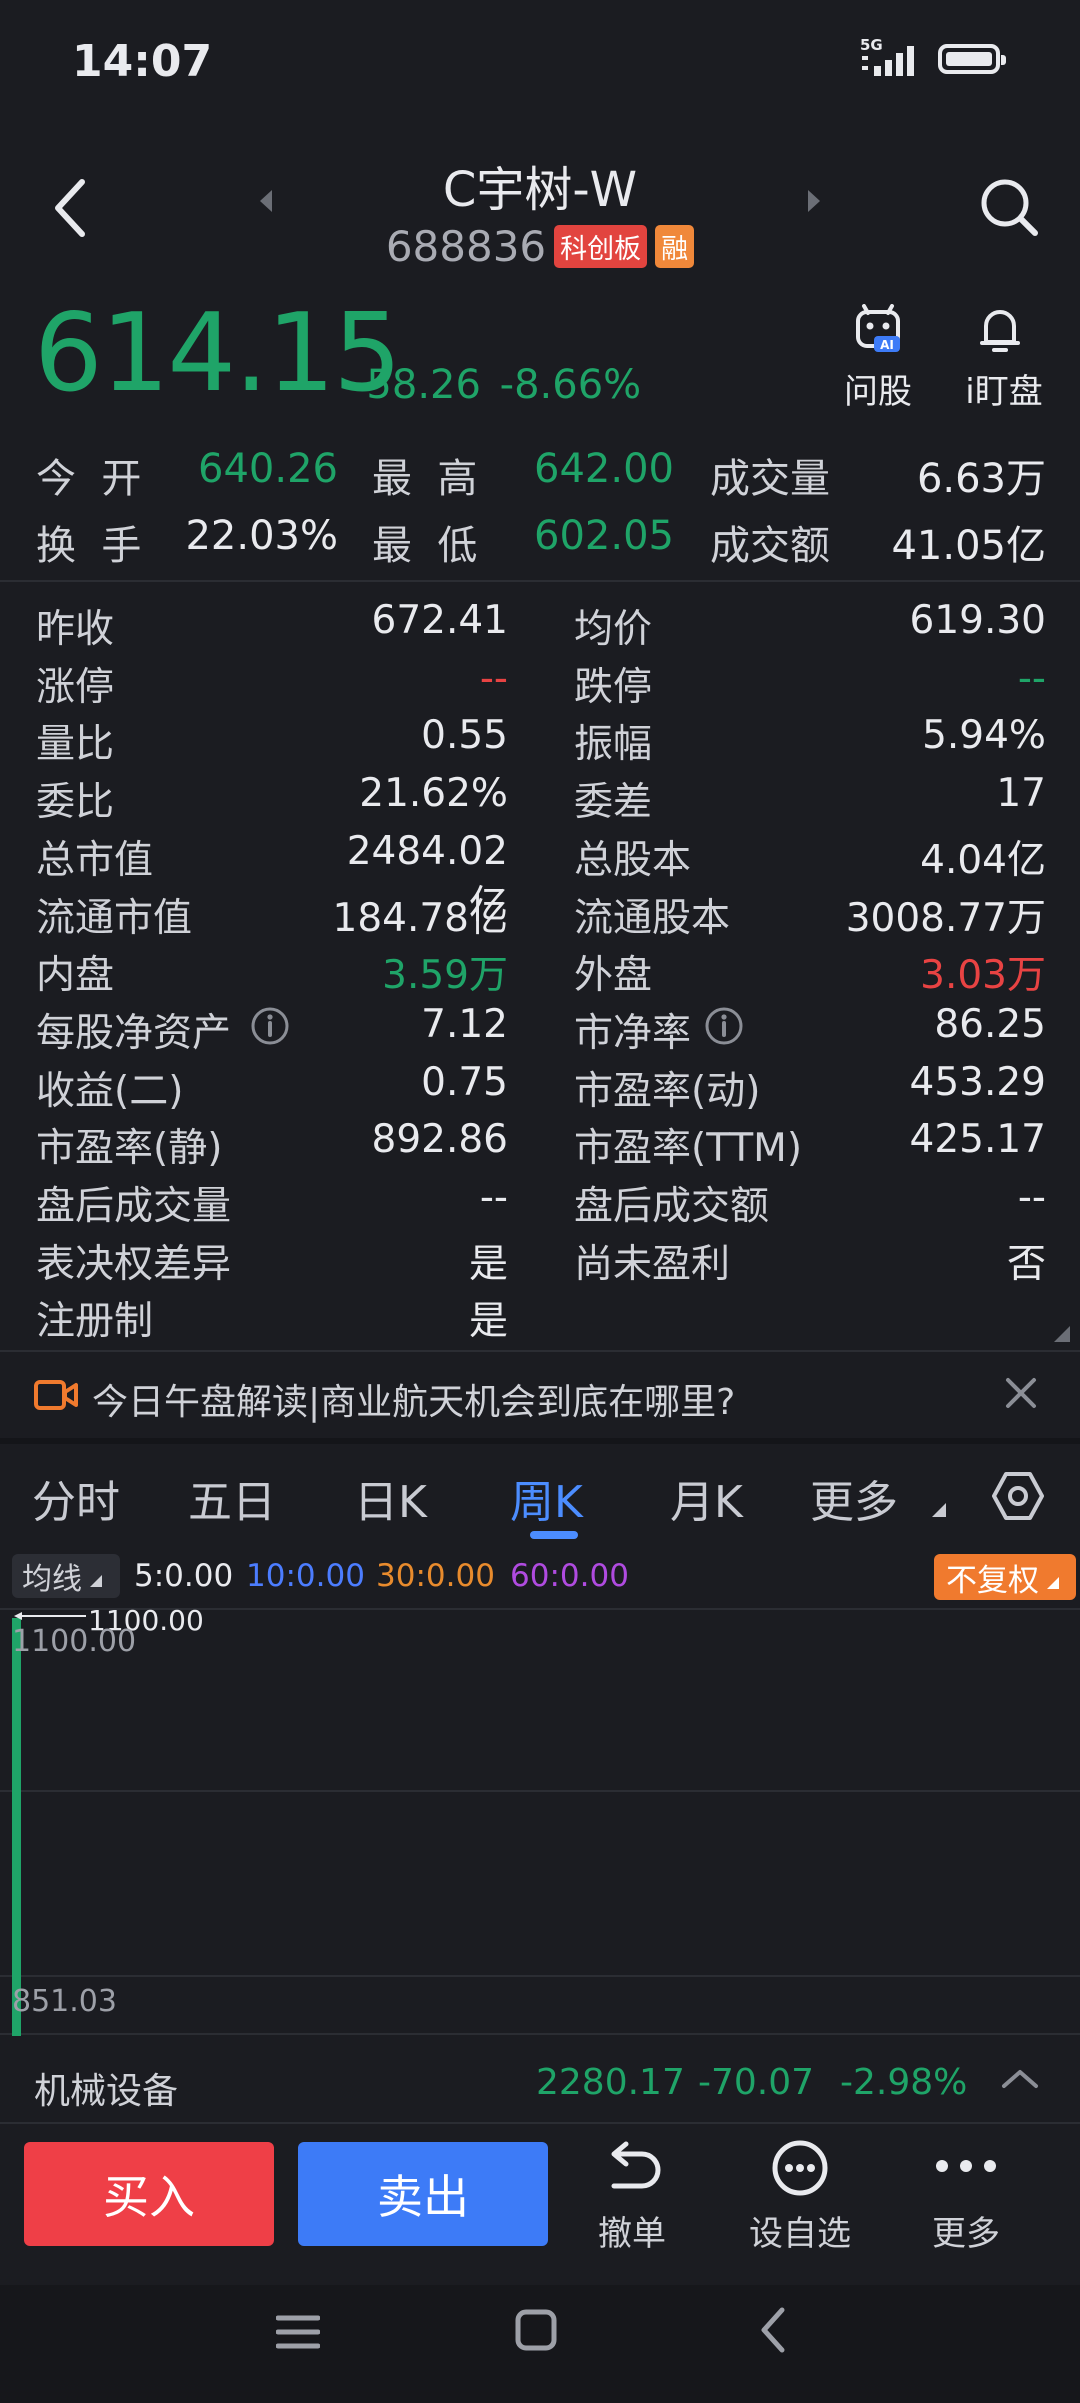  Describe the element at coordinates (1021, 794) in the screenshot. I see `stat-value: 17` at that location.